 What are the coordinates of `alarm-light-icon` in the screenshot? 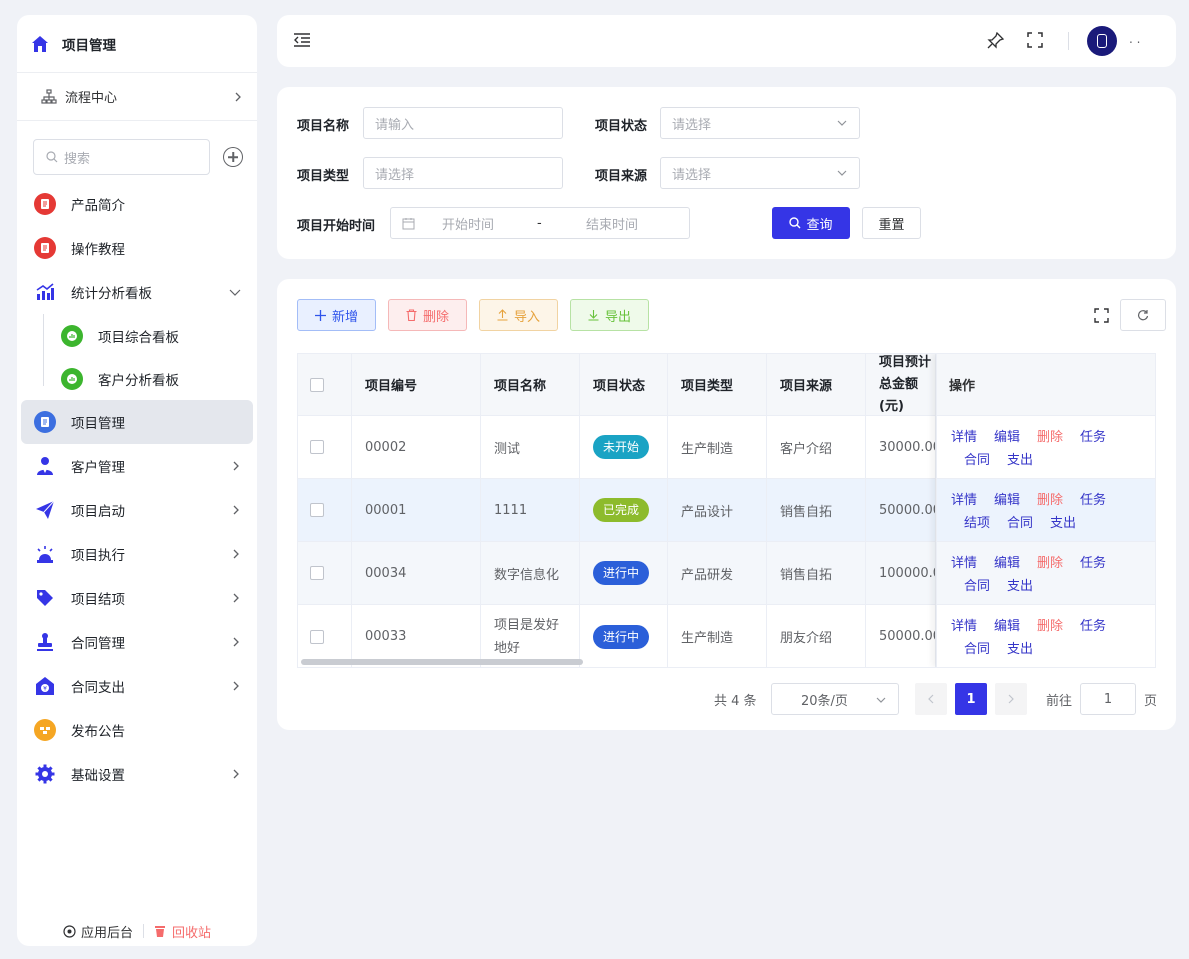 It's located at (45, 554).